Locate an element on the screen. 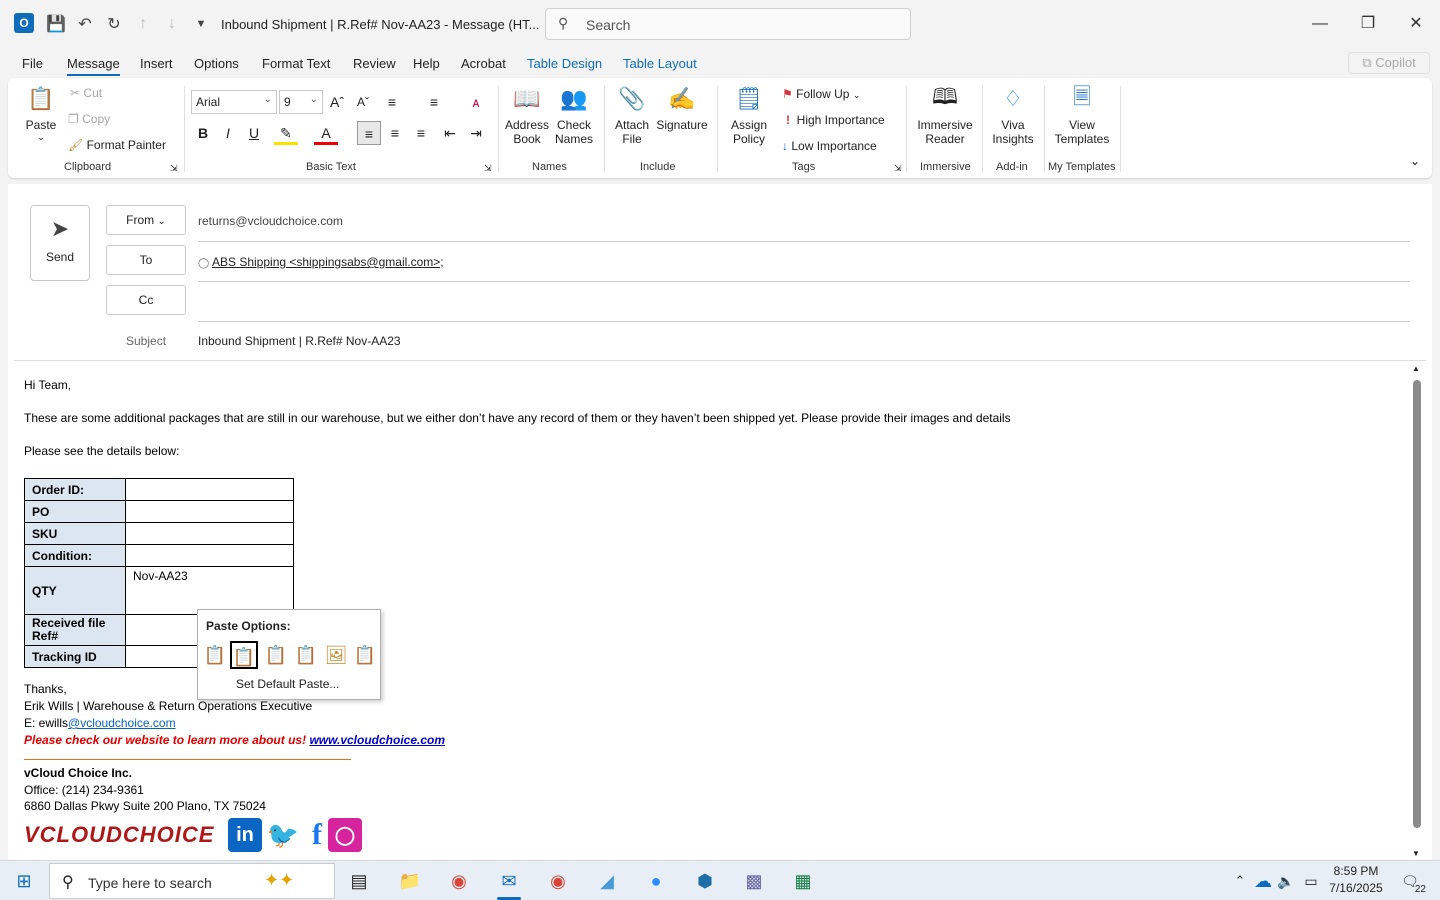  restore-button: ❐ is located at coordinates (1368, 24).